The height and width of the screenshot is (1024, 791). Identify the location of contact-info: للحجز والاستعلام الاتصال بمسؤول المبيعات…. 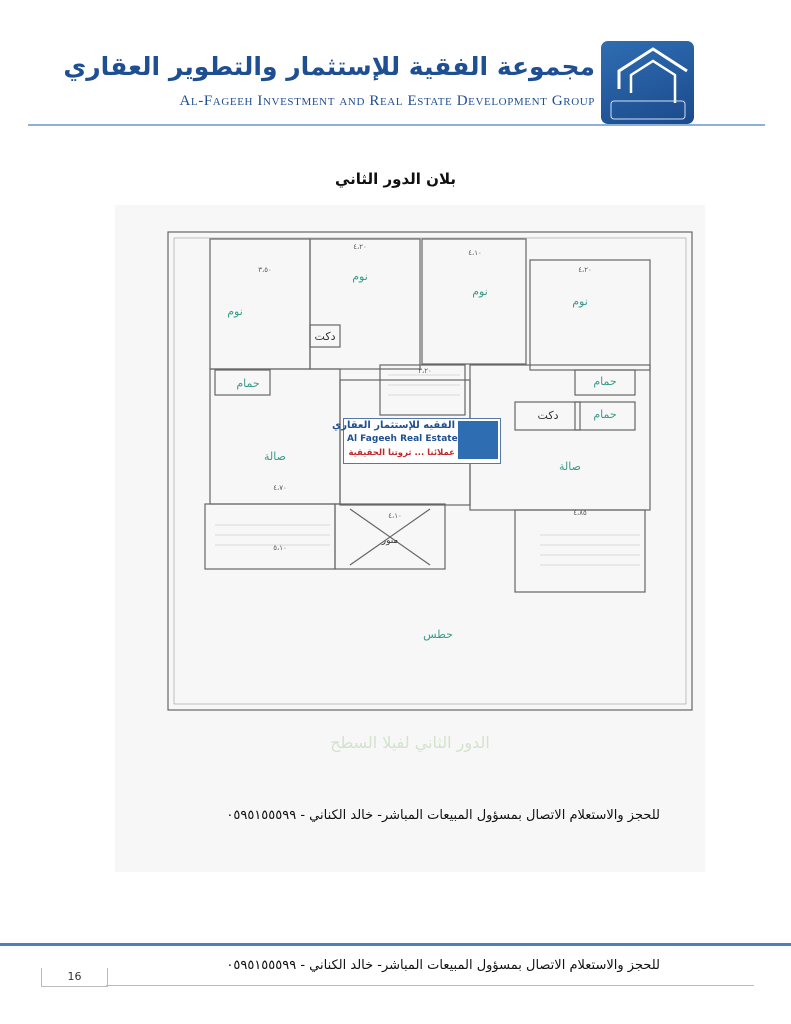
(443, 815).